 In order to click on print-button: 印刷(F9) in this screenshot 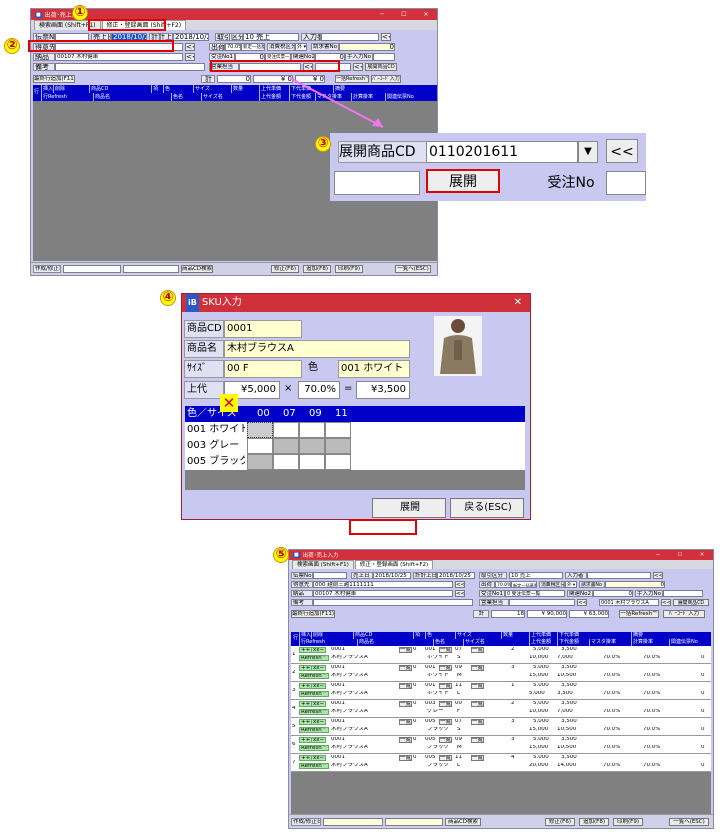, I will do `click(628, 822)`.